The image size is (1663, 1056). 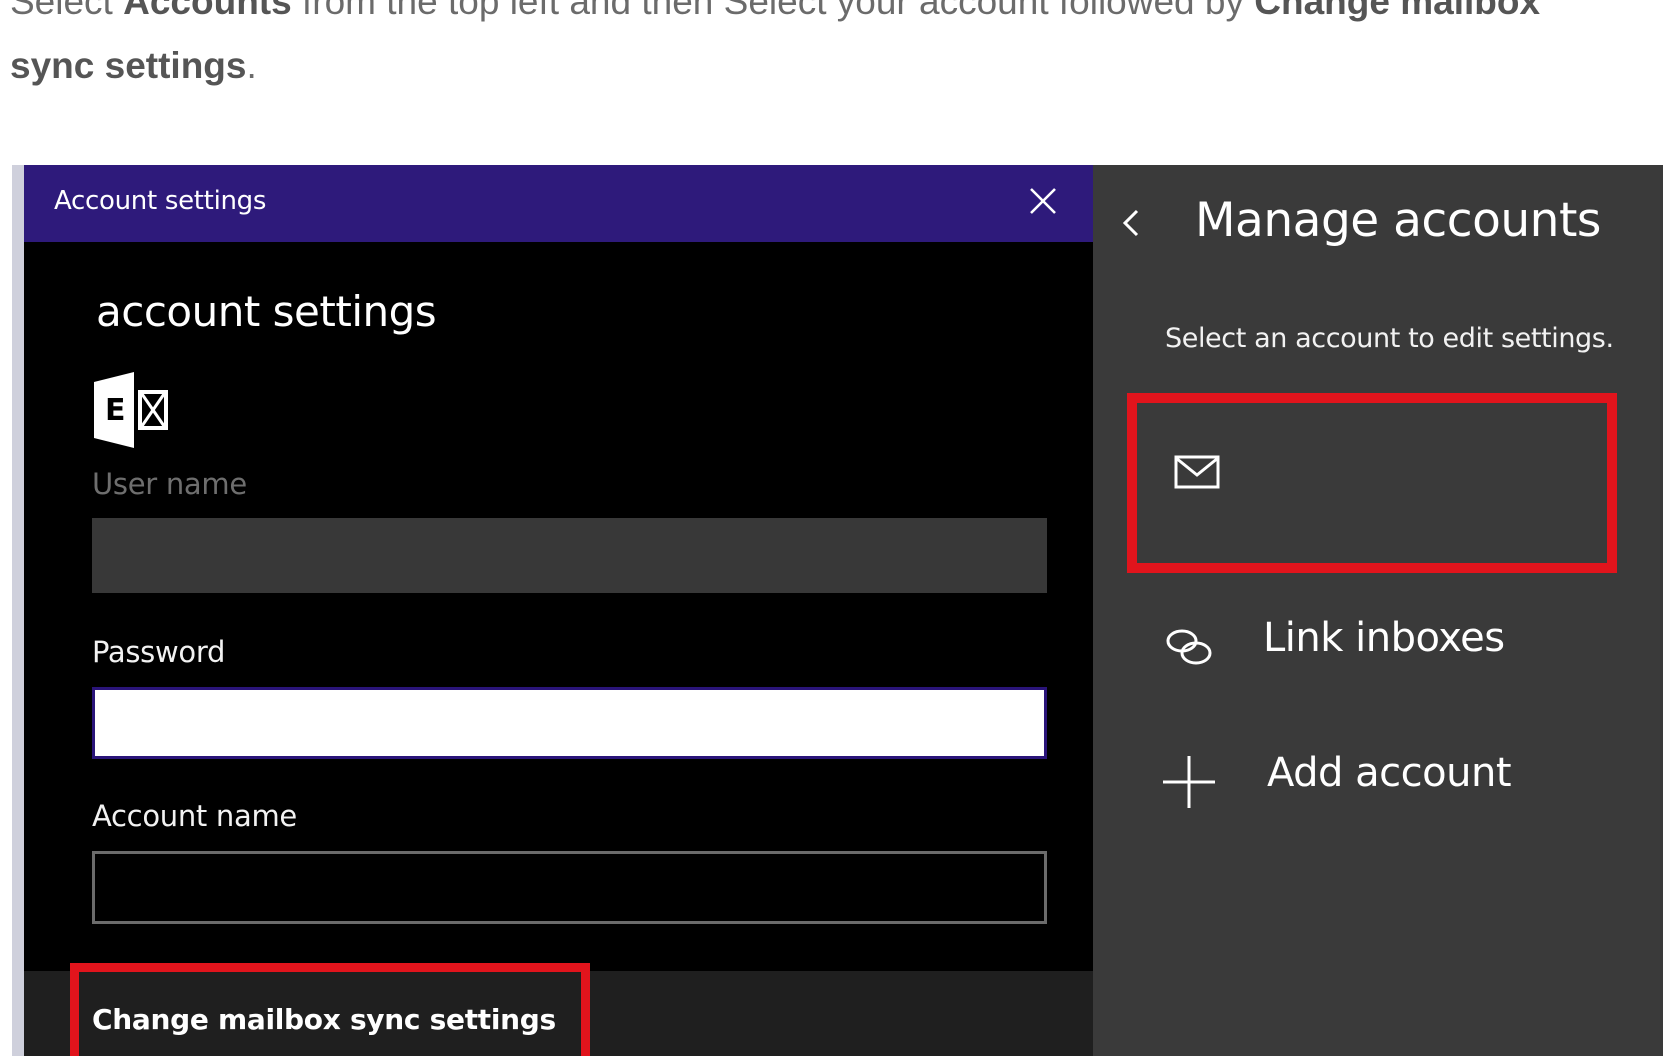 I want to click on back-button, so click(x=1130, y=223).